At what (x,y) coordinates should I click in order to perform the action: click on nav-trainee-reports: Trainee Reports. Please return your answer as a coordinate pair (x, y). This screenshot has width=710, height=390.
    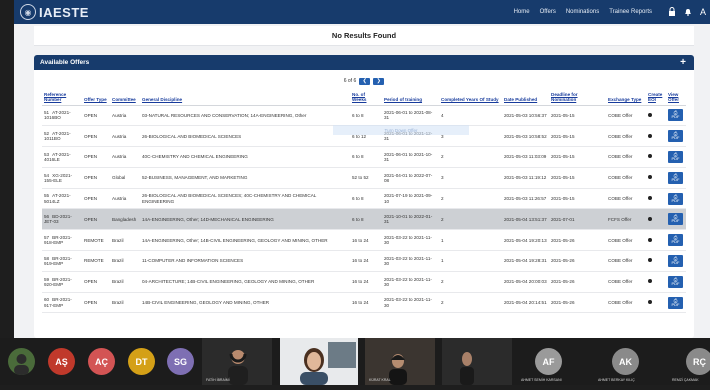
    Looking at the image, I should click on (630, 12).